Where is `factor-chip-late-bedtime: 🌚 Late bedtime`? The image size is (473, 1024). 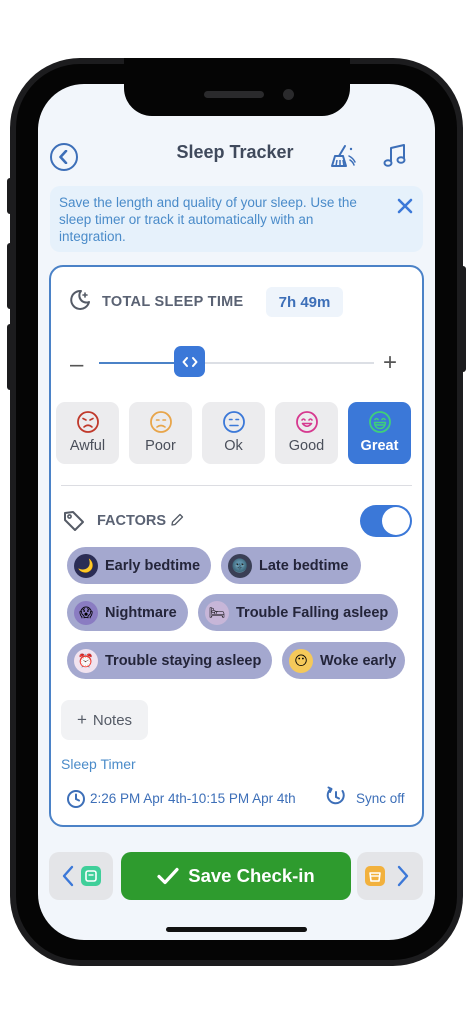
factor-chip-late-bedtime: 🌚 Late bedtime is located at coordinates (291, 565).